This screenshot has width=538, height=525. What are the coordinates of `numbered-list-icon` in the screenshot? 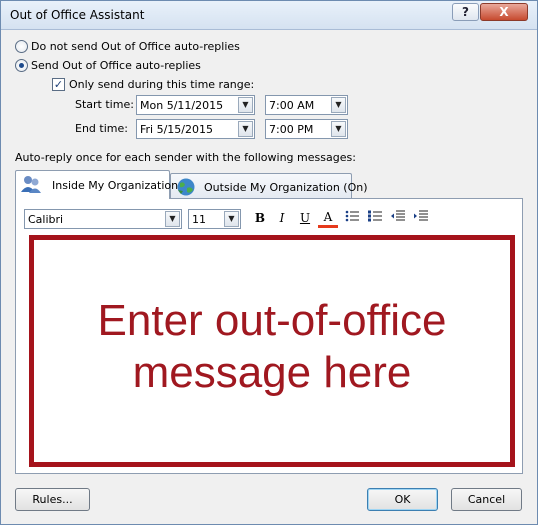 It's located at (375, 218).